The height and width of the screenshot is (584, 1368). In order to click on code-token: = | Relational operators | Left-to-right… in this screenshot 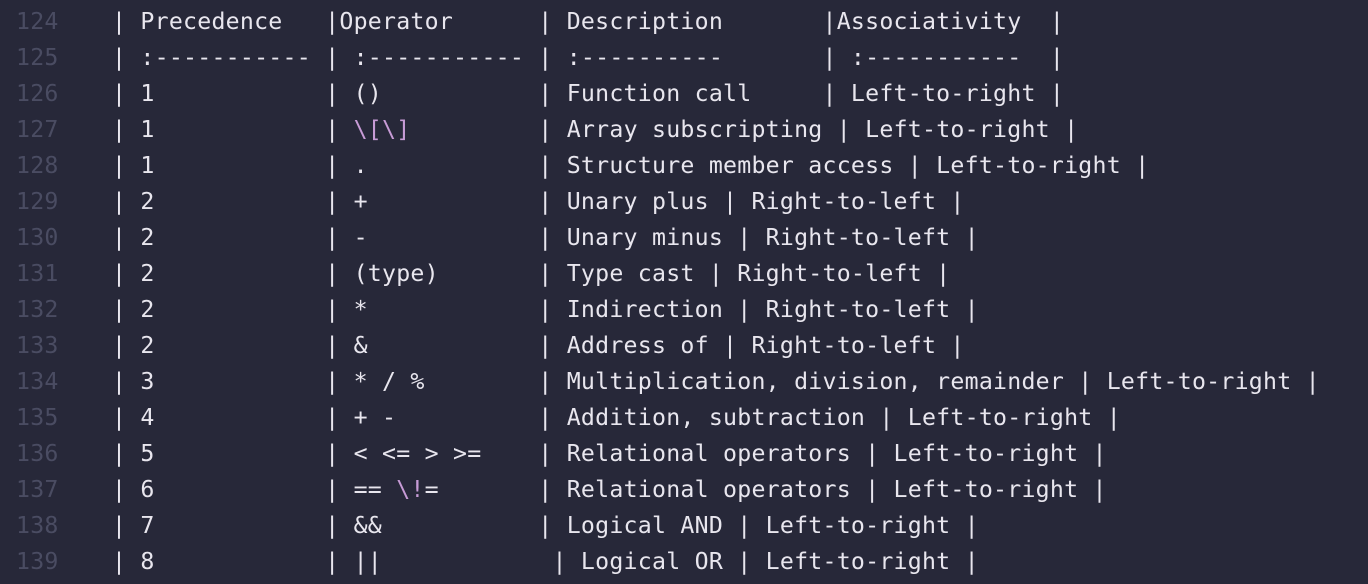, I will do `click(765, 489)`.